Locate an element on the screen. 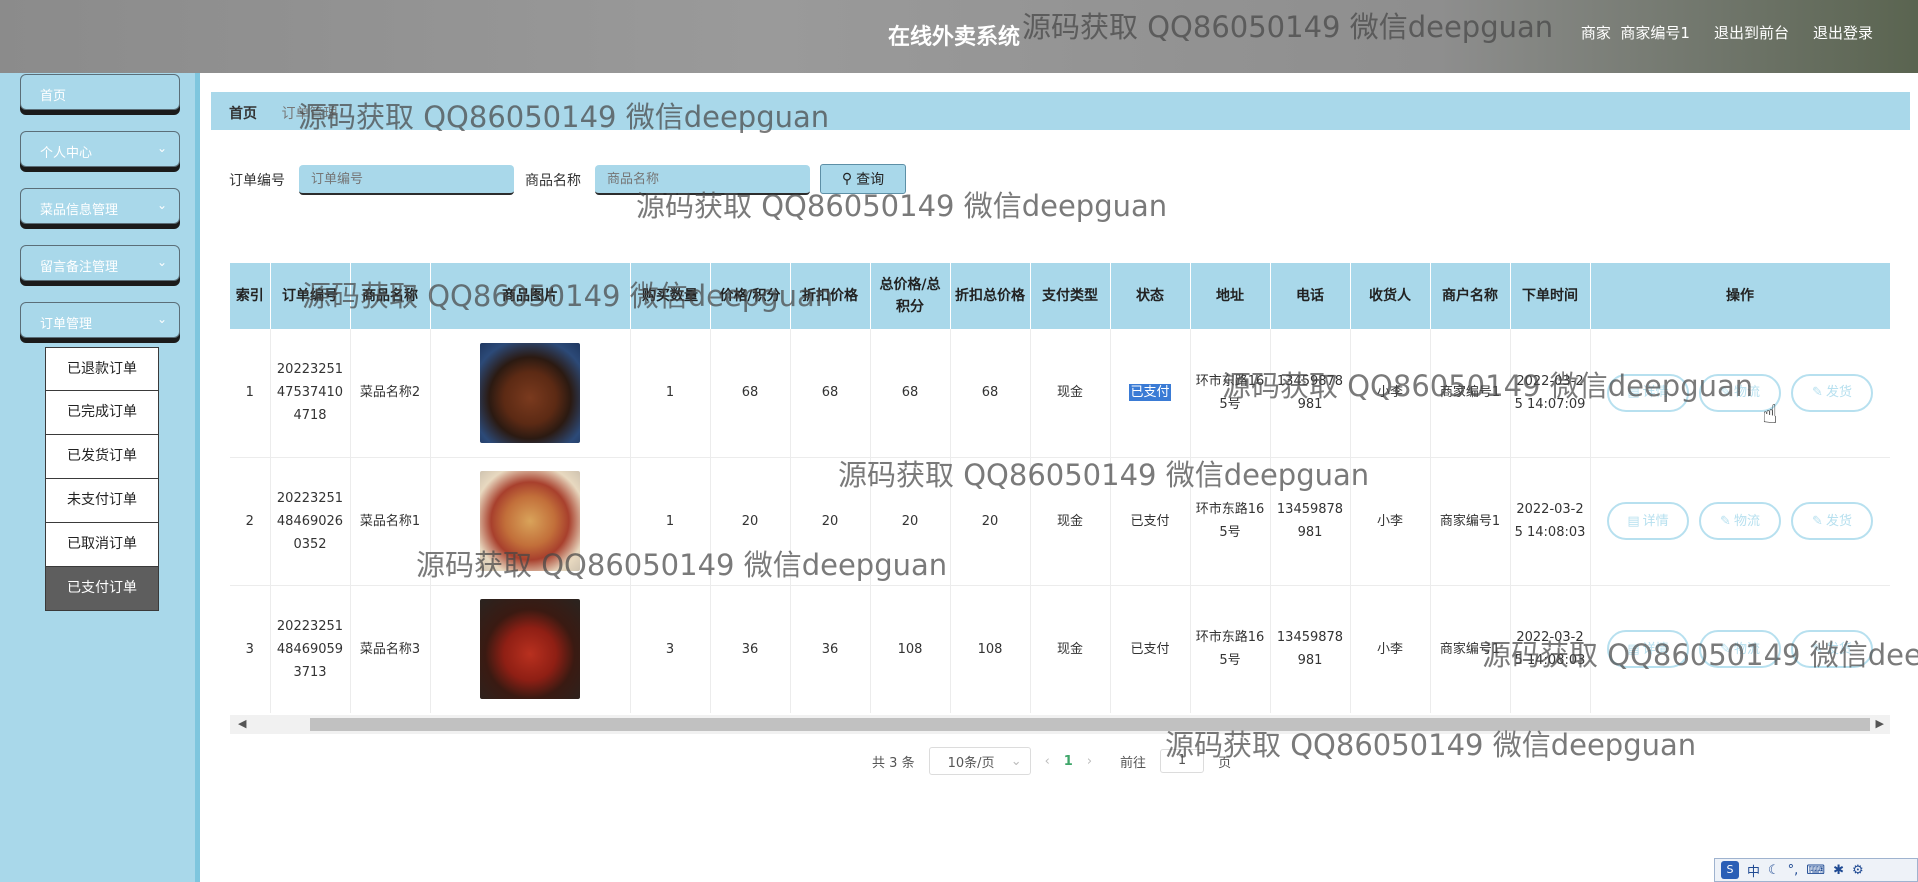  cell-status: 已支付 is located at coordinates (1150, 521).